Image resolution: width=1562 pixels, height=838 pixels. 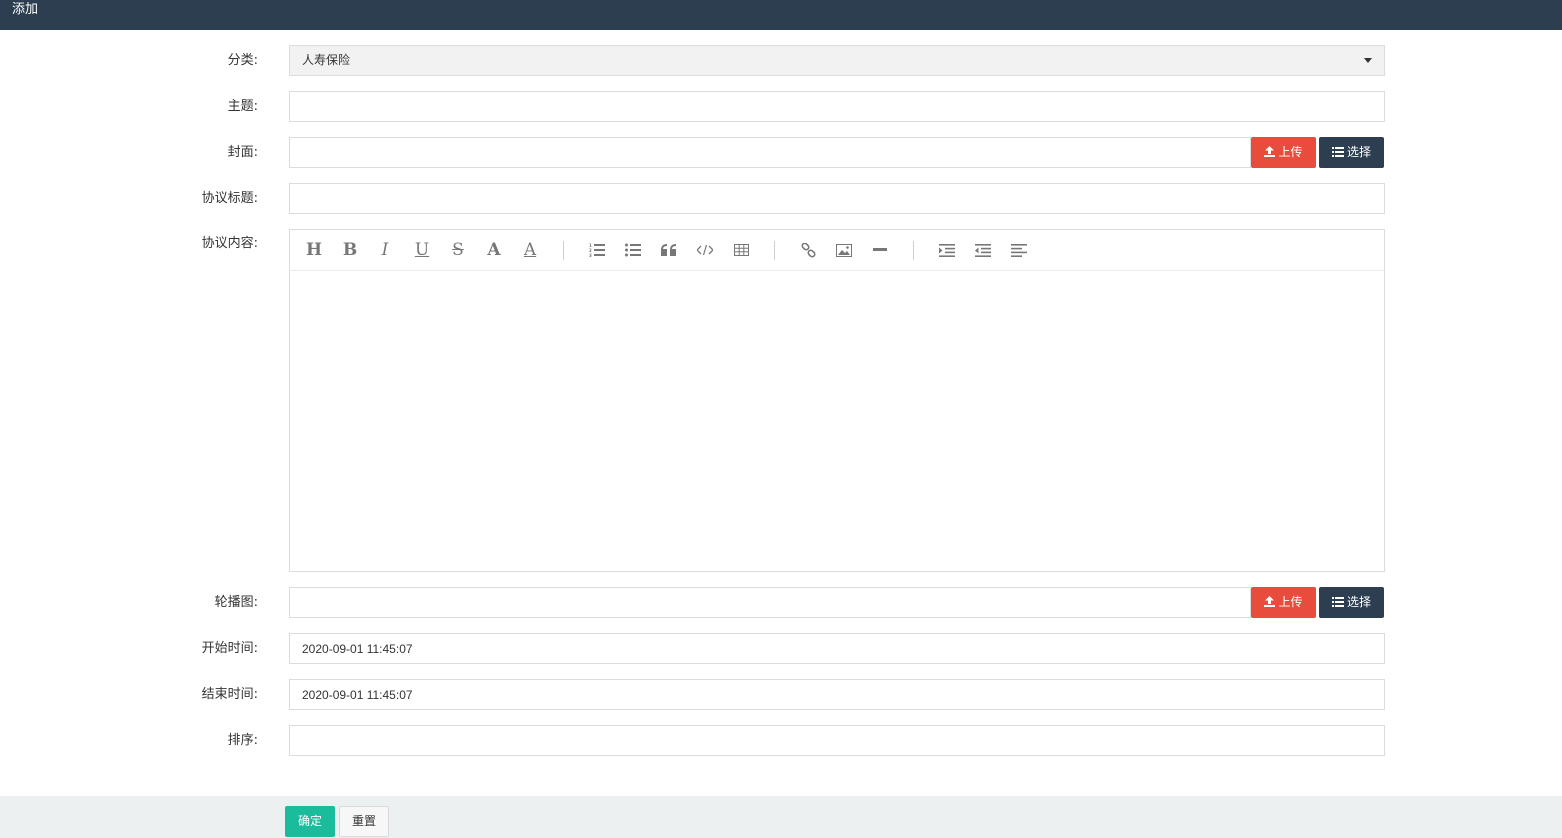 I want to click on carousel-upload-label: 上传, so click(x=1290, y=602).